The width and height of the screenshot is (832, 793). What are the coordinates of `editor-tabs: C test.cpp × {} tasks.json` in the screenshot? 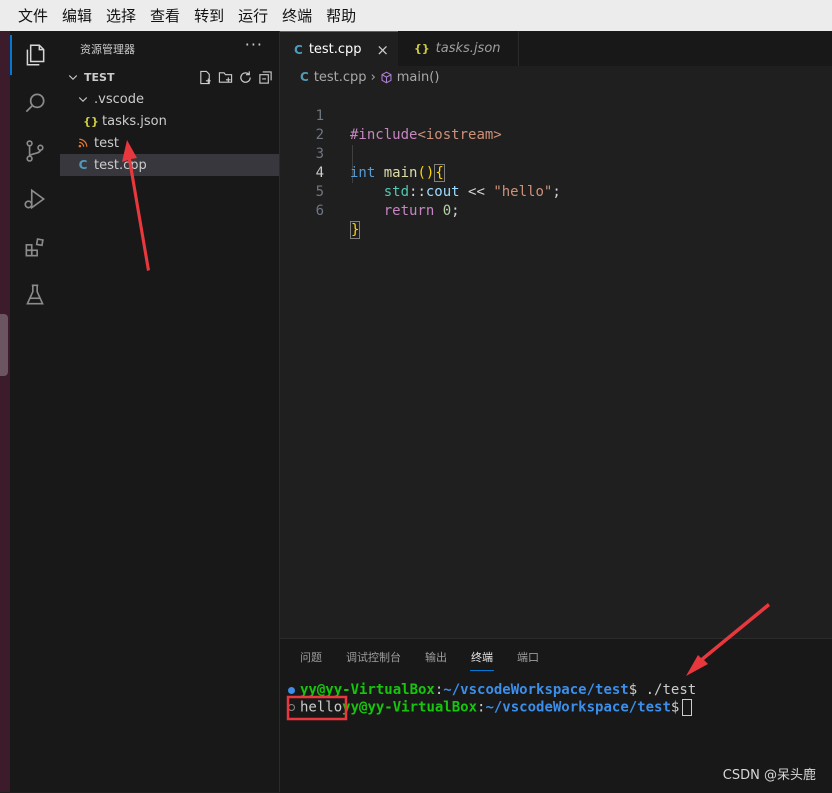 It's located at (556, 49).